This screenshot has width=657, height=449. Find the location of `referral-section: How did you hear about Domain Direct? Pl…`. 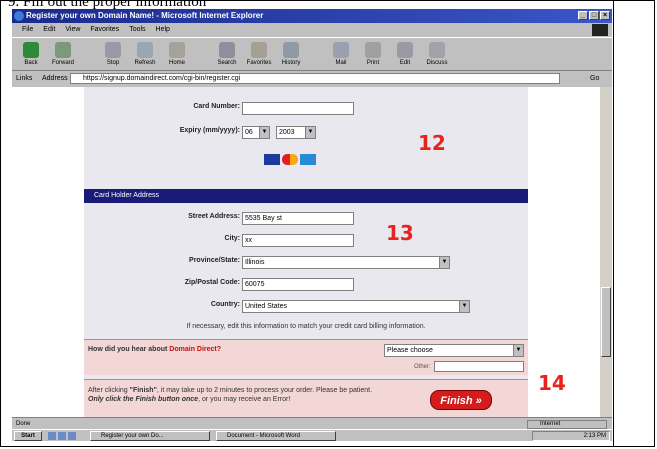

referral-section: How did you hear about Domain Direct? Pl… is located at coordinates (306, 357).